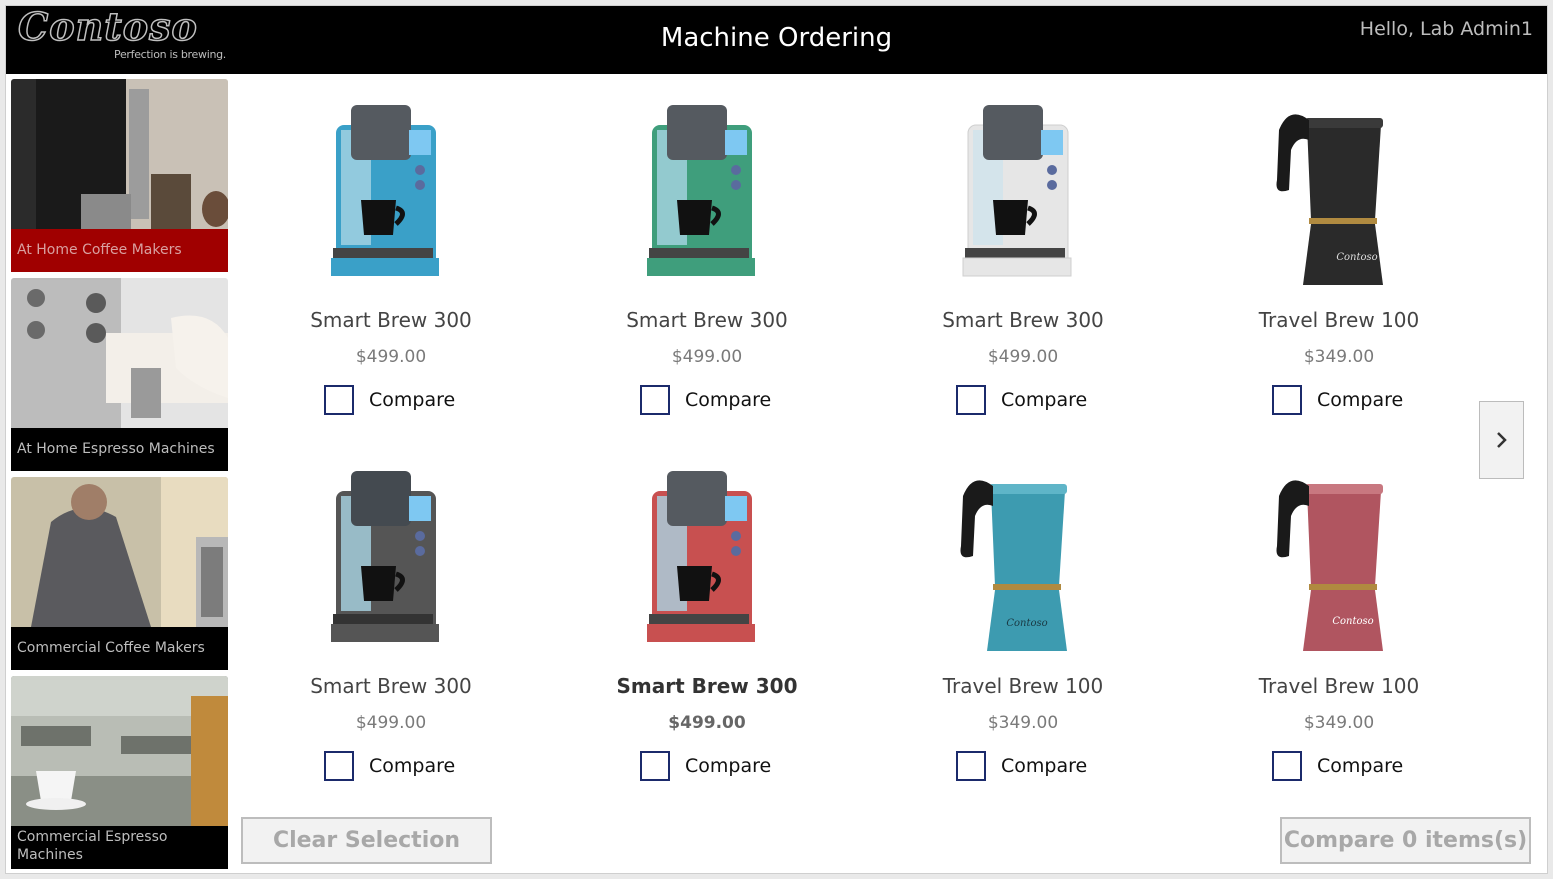 Image resolution: width=1553 pixels, height=879 pixels. I want to click on chevron-right-icon, so click(1501, 440).